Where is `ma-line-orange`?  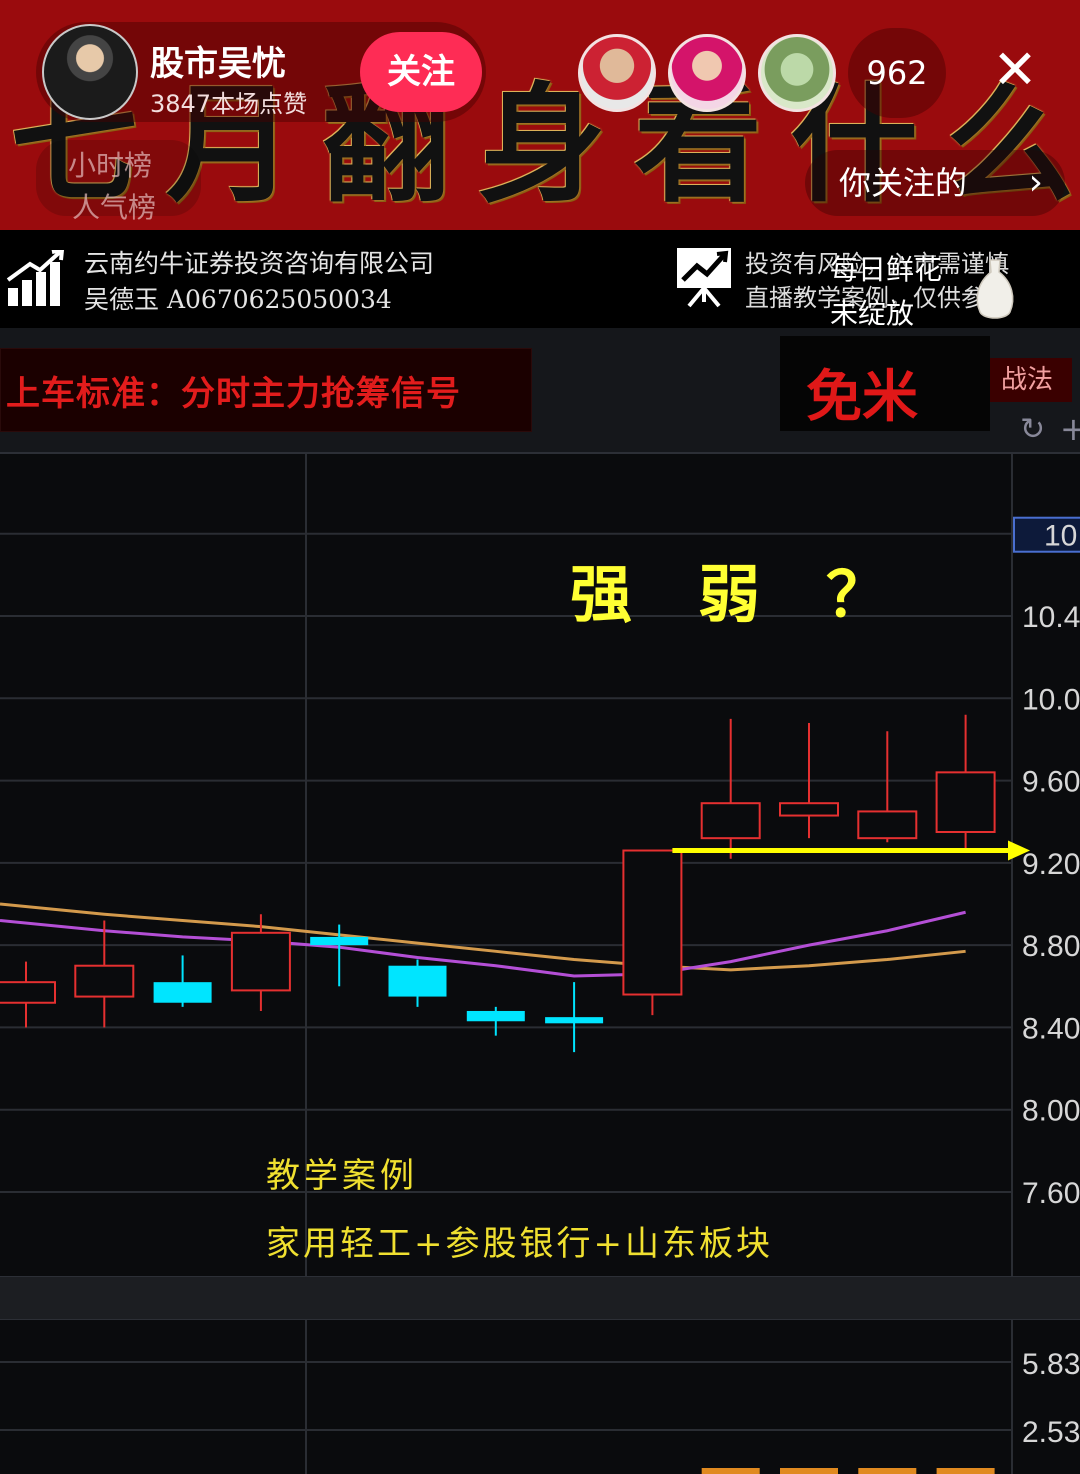 ma-line-orange is located at coordinates (483, 937).